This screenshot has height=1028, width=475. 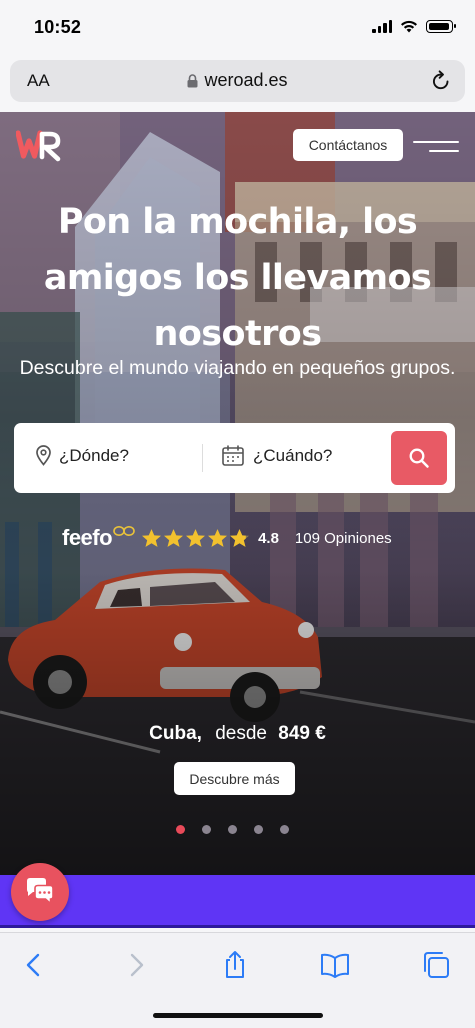 What do you see at coordinates (268, 538) in the screenshot?
I see `rating-score: 4.8` at bounding box center [268, 538].